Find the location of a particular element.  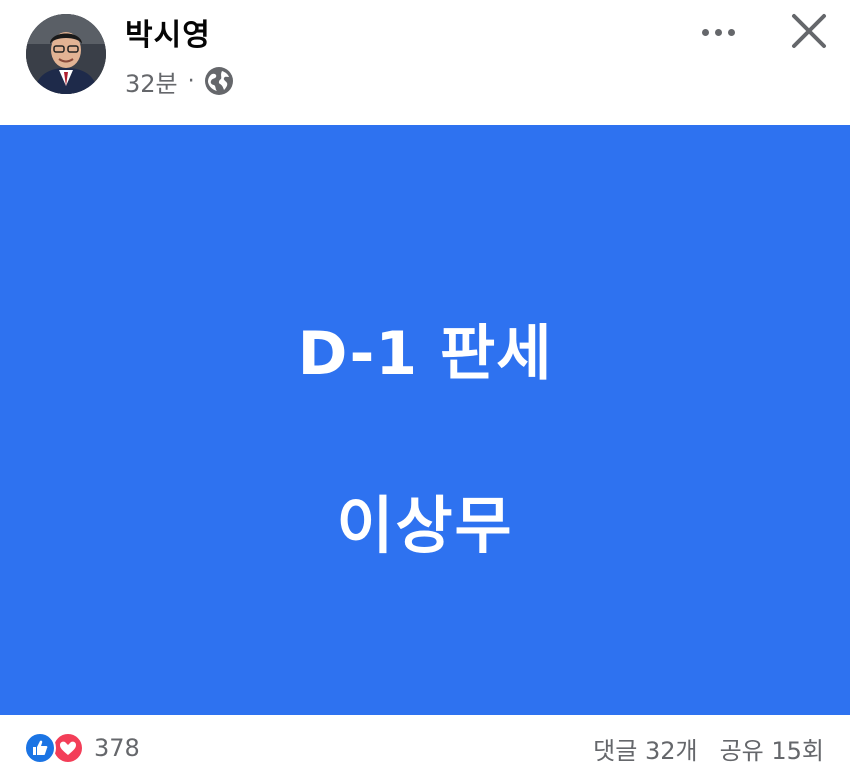

reaction-count: 378 is located at coordinates (117, 748).